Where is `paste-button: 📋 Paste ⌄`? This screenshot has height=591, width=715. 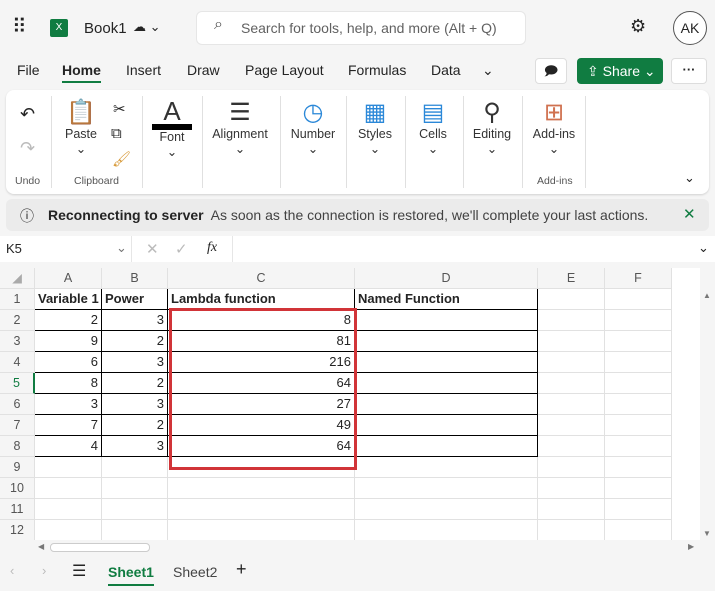
paste-button: 📋 Paste ⌄ is located at coordinates (81, 127).